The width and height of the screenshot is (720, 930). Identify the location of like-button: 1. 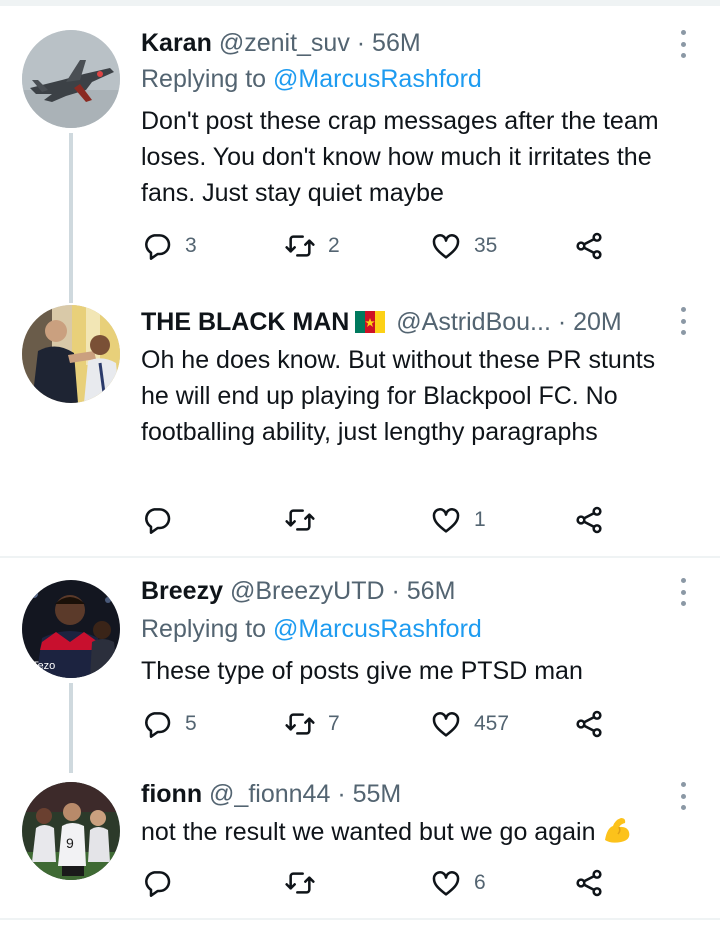
(458, 520).